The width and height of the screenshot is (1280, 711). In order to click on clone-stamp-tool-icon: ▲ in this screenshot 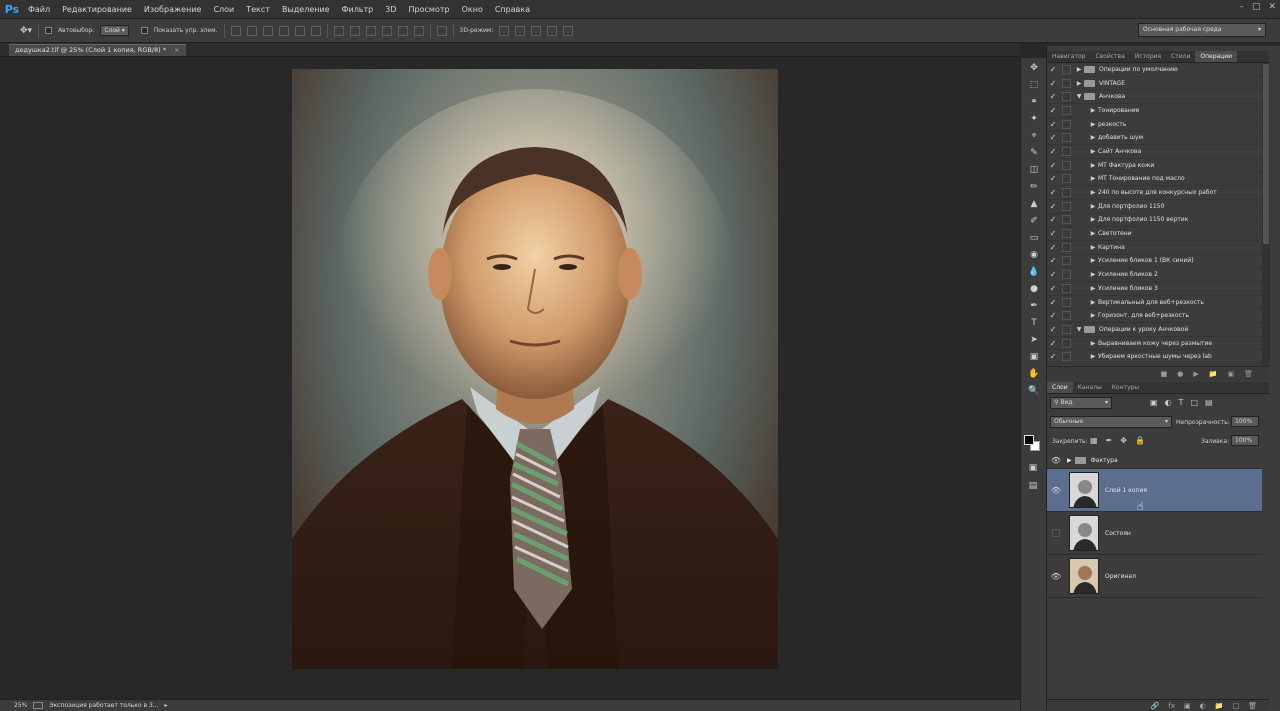, I will do `click(1034, 203)`.